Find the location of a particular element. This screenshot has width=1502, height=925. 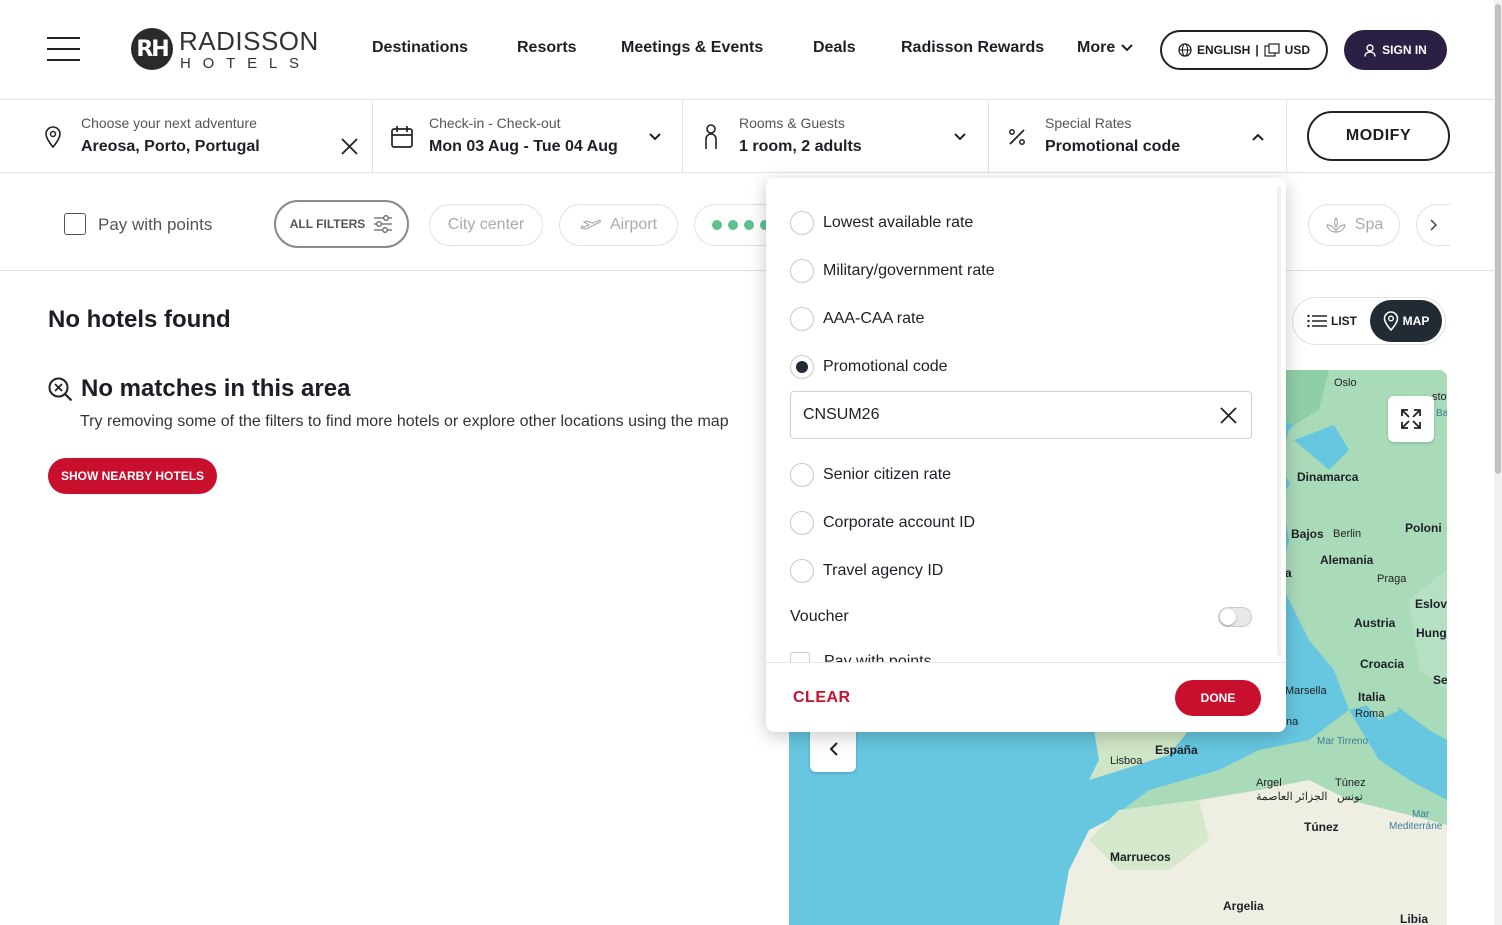

clear-promo-code-icon is located at coordinates (1228, 415).